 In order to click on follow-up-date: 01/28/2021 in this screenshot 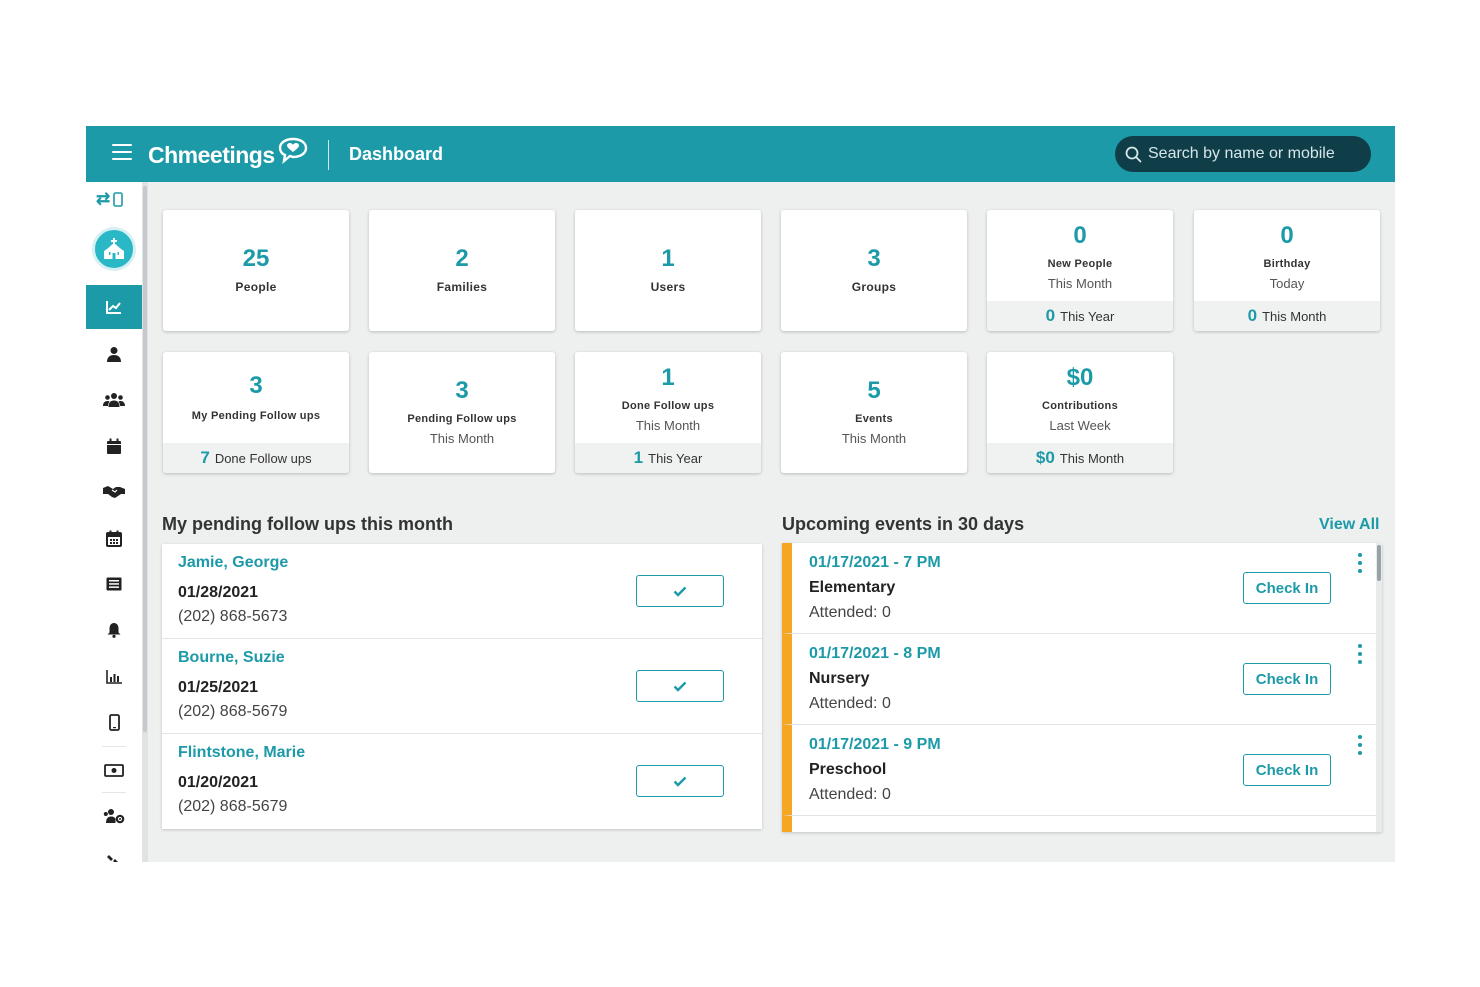, I will do `click(218, 592)`.